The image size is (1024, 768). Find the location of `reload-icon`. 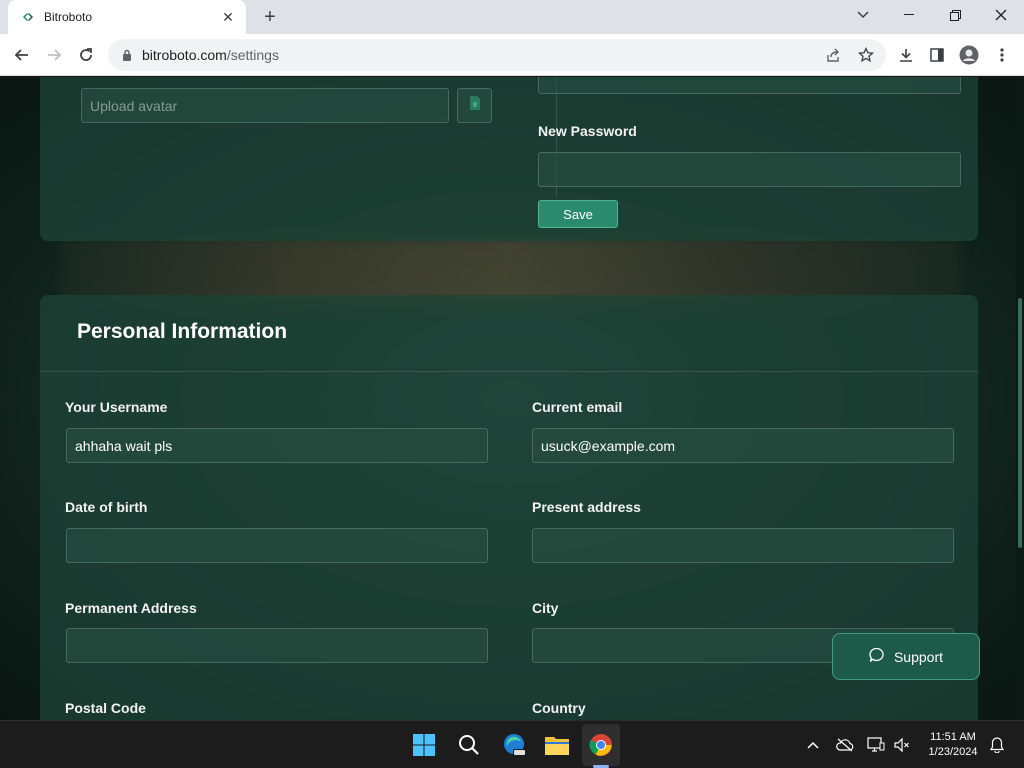

reload-icon is located at coordinates (86, 55).